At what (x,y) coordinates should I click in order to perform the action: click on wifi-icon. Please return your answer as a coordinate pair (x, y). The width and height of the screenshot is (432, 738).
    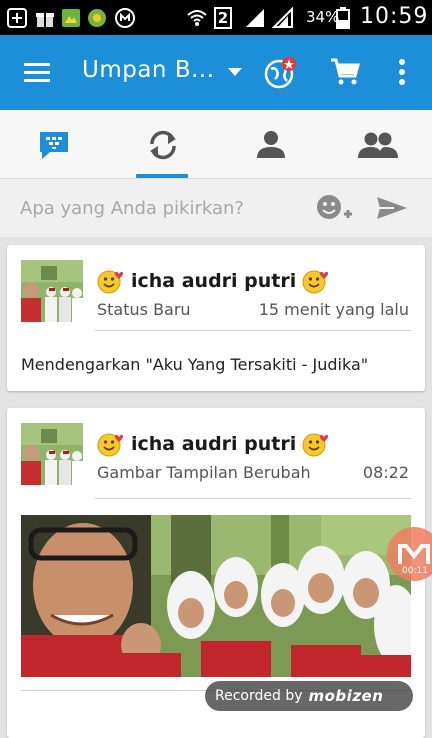
    Looking at the image, I should click on (197, 18).